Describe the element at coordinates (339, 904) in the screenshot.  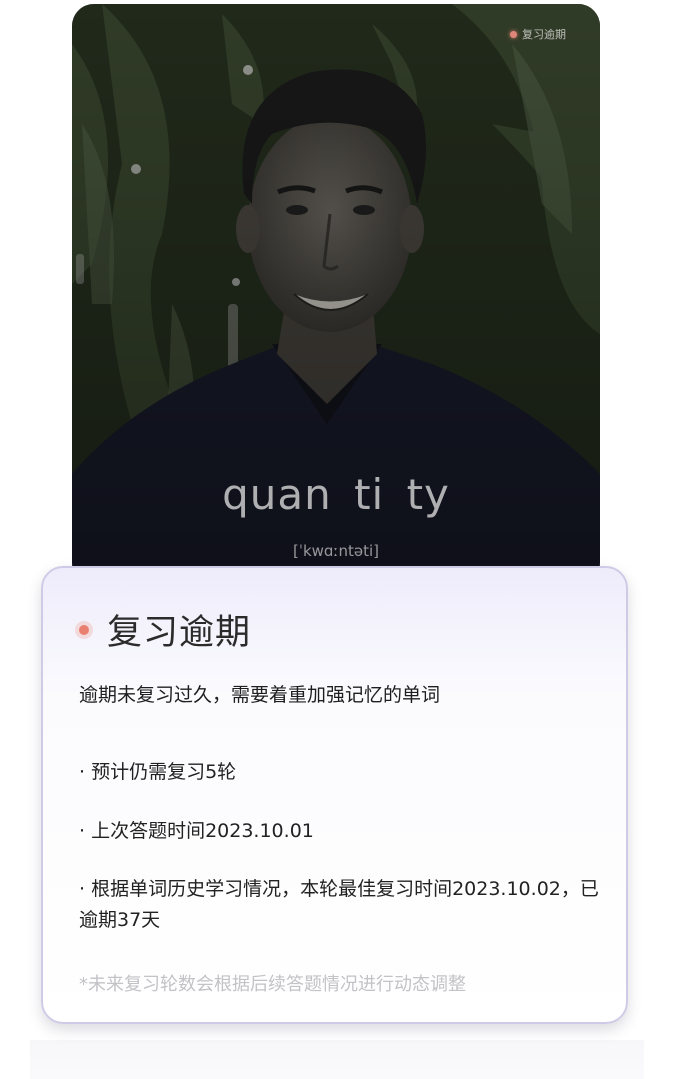
I see `info-bullet-best-review-time: · 根据单词历史学习情况，本轮最佳复习时间2023.10.02，已逾期37天` at that location.